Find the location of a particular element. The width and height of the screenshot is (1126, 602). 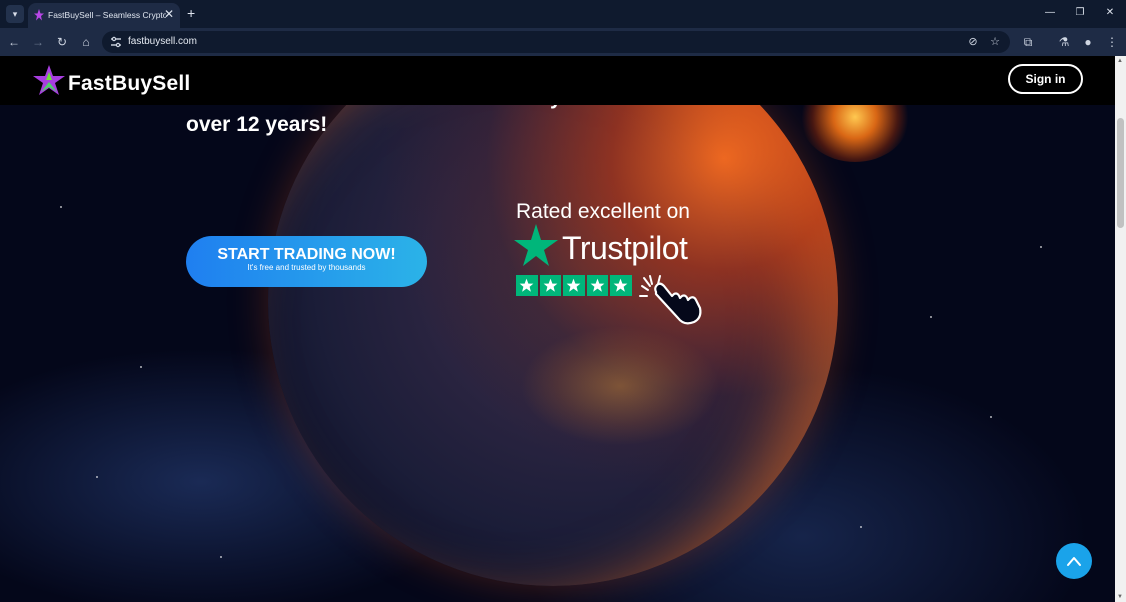

tab-close-icon: ✕ is located at coordinates (169, 14).